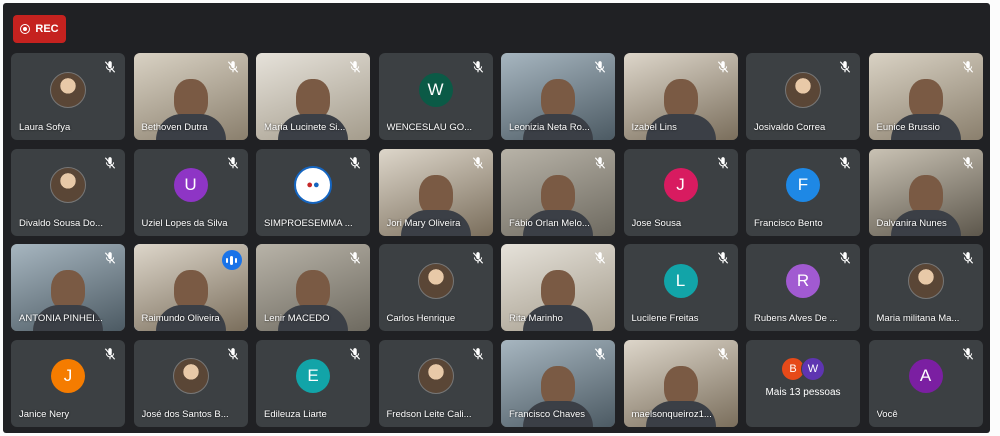  What do you see at coordinates (44, 414) in the screenshot?
I see `participant-name: Janice Nery` at bounding box center [44, 414].